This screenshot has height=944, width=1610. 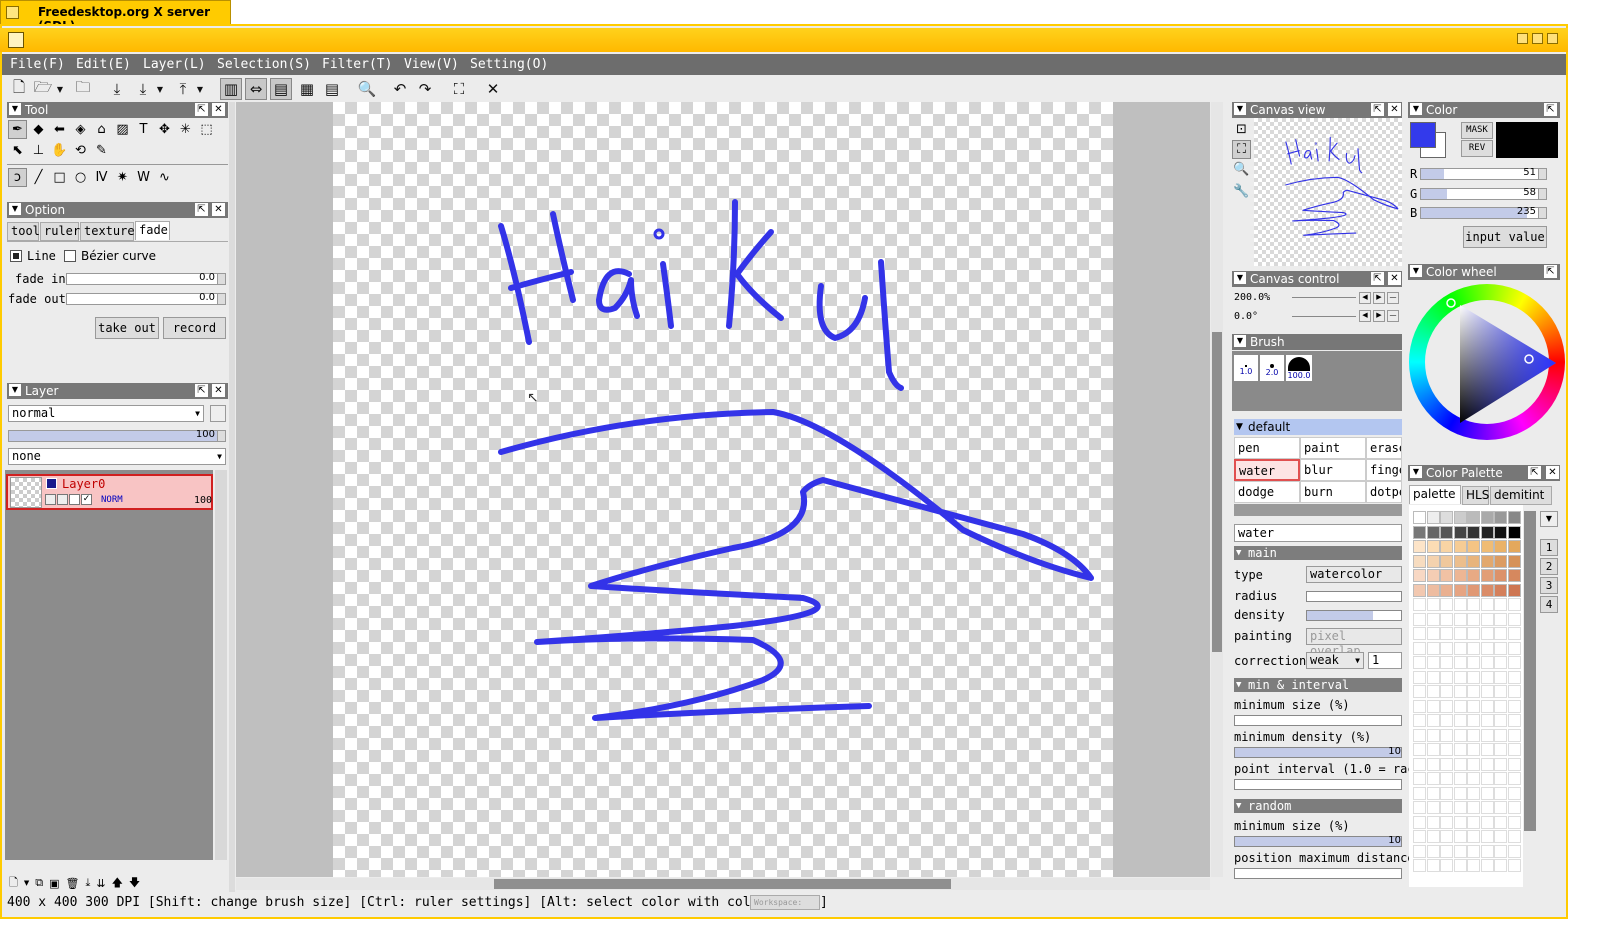 What do you see at coordinates (1317, 110) in the screenshot?
I see `canvas-view-header: ▼ Canvas view ⇱ ✕` at bounding box center [1317, 110].